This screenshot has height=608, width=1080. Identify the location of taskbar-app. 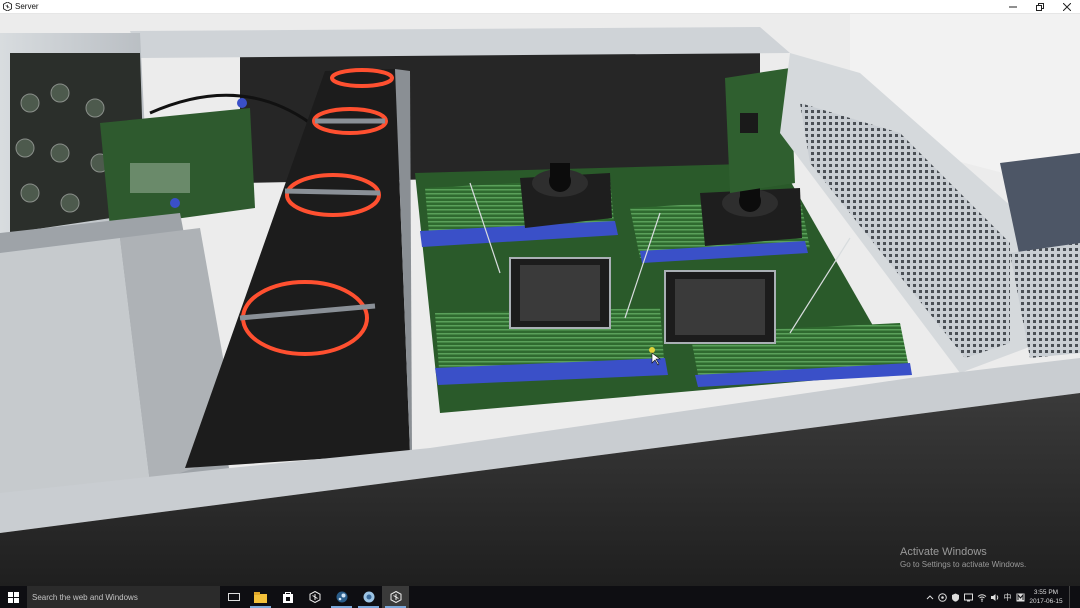
(368, 597).